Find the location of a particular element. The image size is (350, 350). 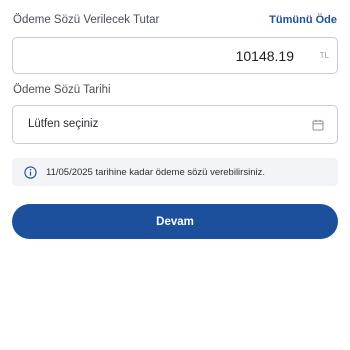

calendar-icon is located at coordinates (318, 125).